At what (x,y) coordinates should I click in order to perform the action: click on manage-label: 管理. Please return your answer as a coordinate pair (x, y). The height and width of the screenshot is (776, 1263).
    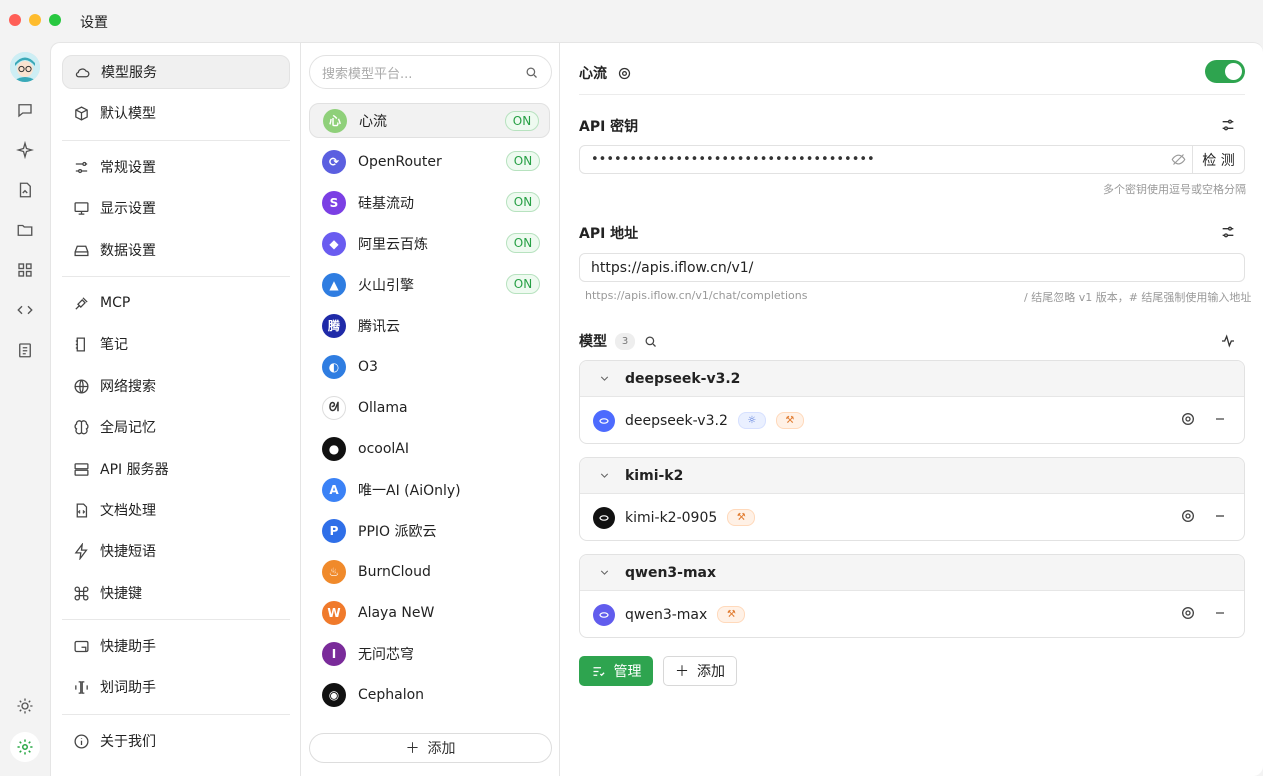
    Looking at the image, I should click on (627, 672).